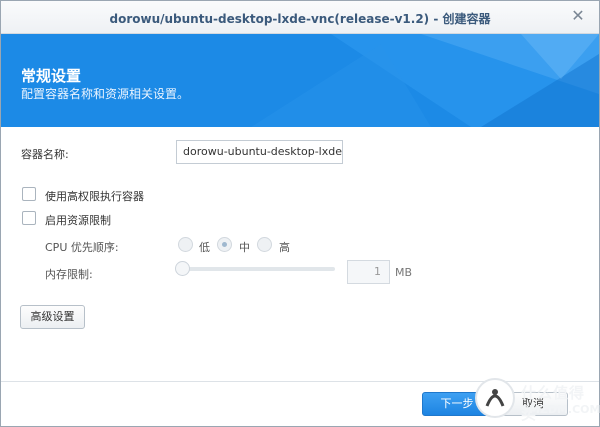 This screenshot has height=427, width=600. Describe the element at coordinates (78, 220) in the screenshot. I see `resource-limit-label: 启用资源限制` at that location.